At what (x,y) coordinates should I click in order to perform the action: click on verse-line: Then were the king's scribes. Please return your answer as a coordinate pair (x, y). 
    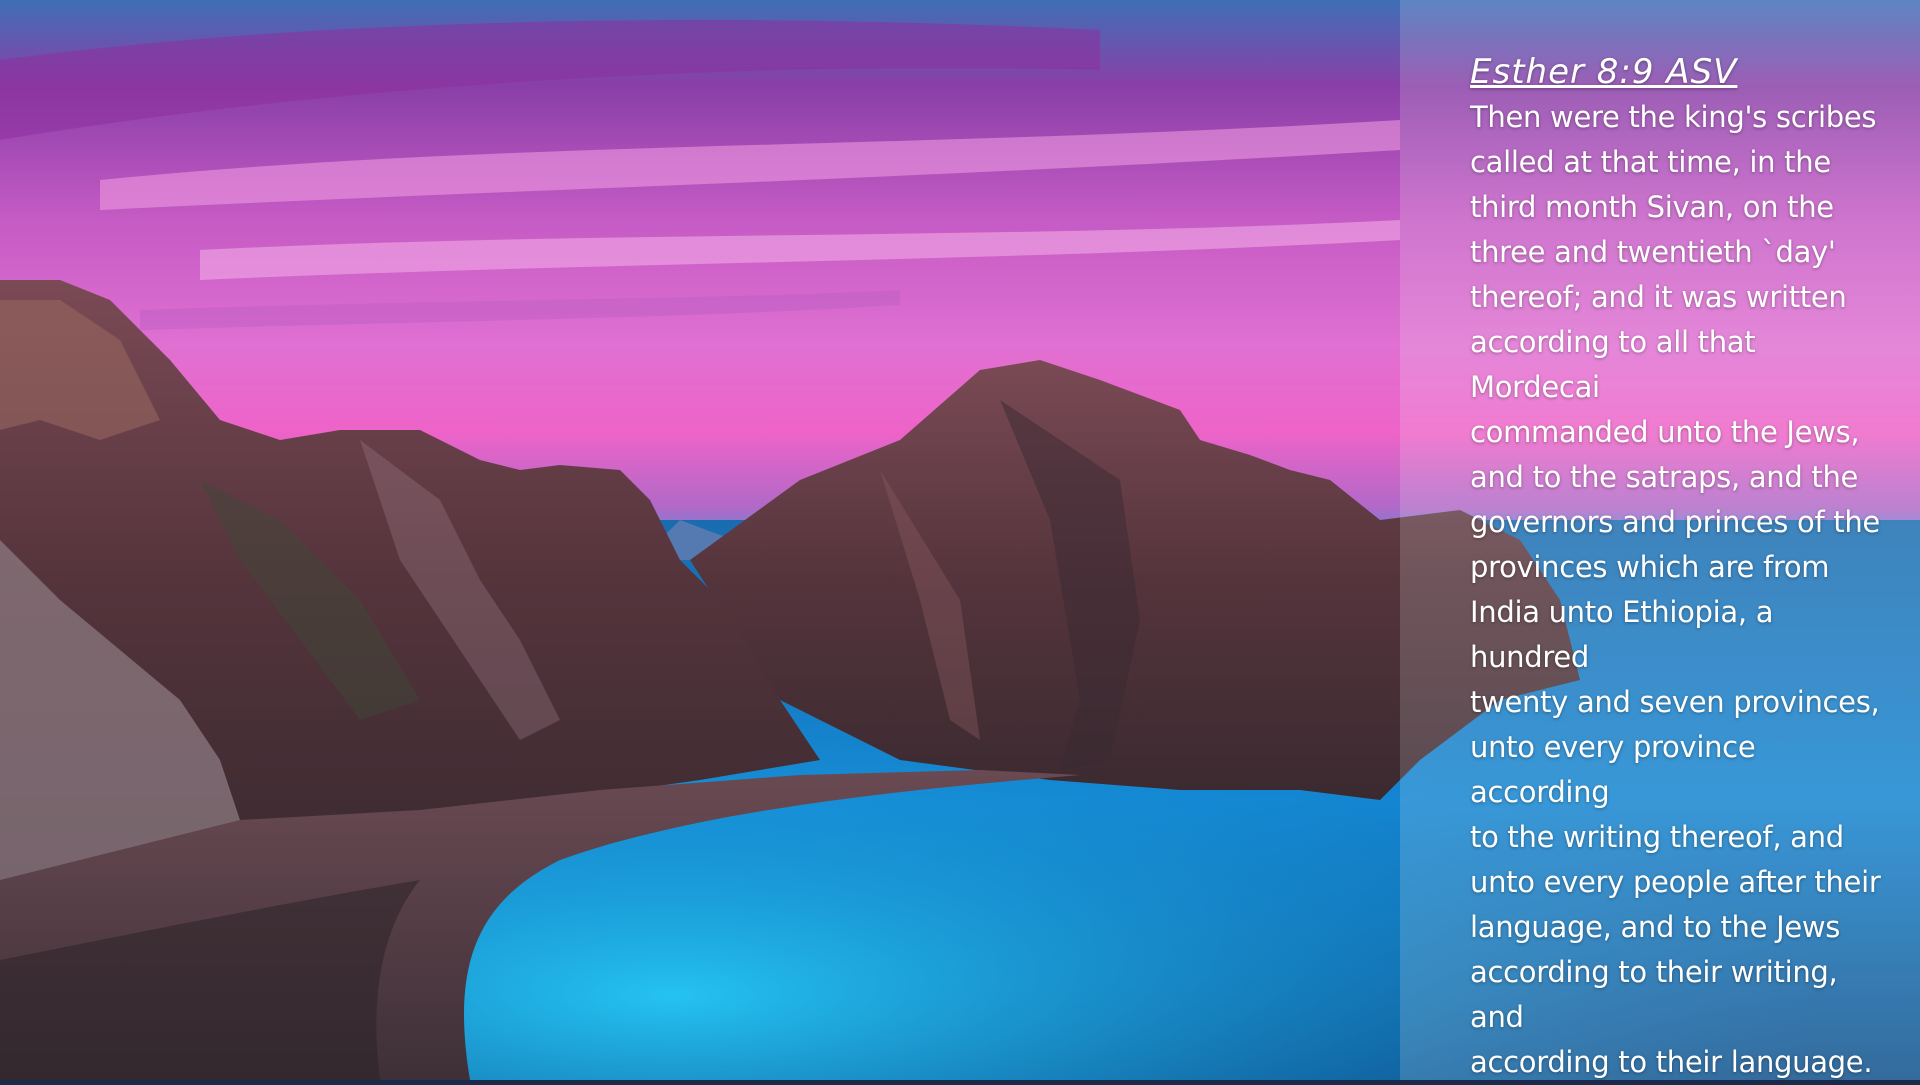
    Looking at the image, I should click on (1673, 117).